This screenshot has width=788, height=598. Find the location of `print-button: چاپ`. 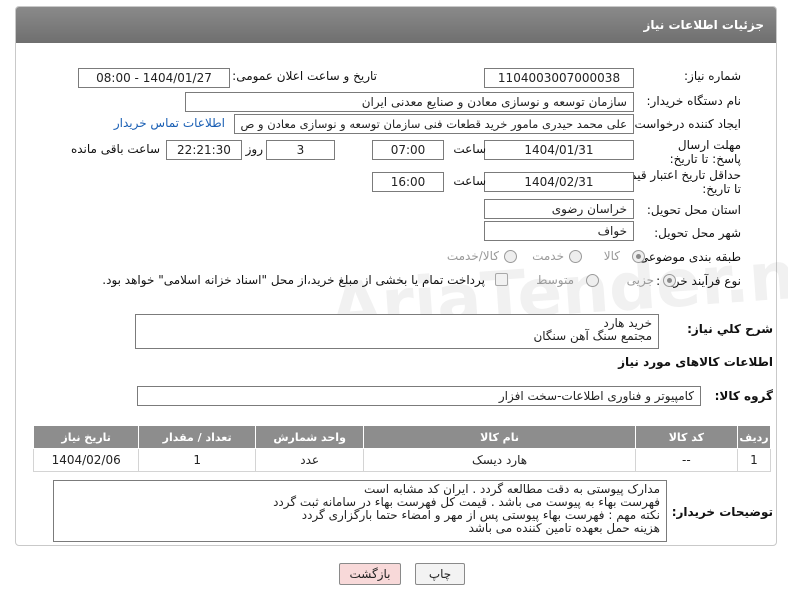

print-button: چاپ is located at coordinates (440, 574).